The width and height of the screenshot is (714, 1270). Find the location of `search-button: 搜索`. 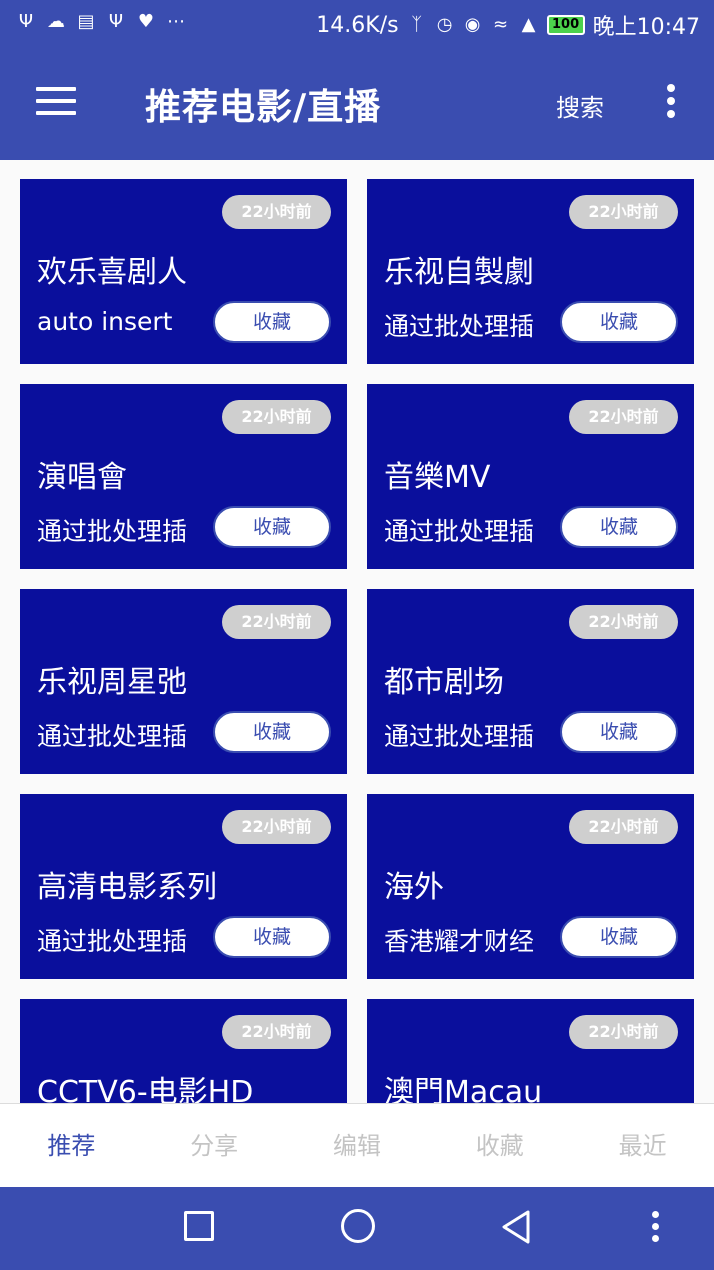

search-button: 搜索 is located at coordinates (580, 105).